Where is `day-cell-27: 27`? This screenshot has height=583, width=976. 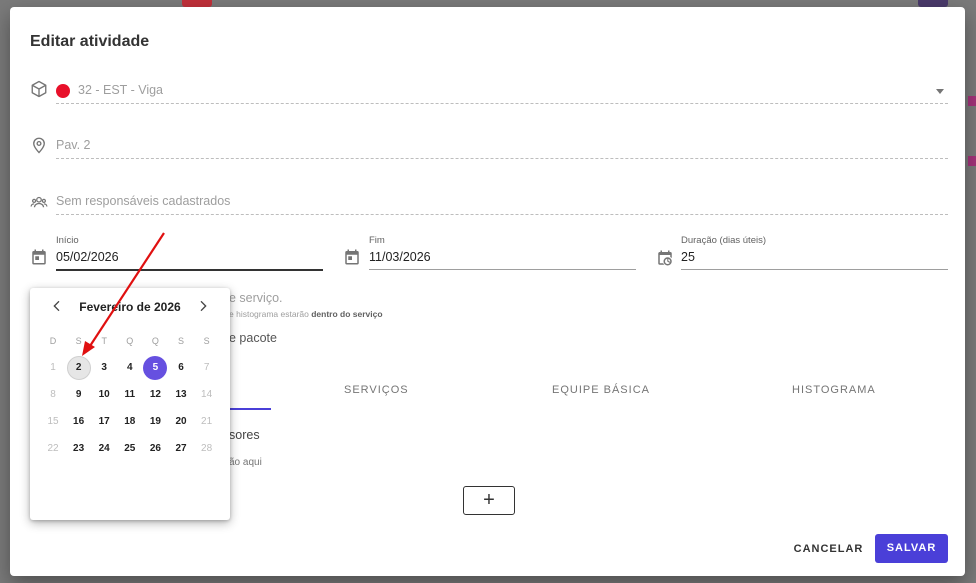
day-cell-27: 27 is located at coordinates (181, 449).